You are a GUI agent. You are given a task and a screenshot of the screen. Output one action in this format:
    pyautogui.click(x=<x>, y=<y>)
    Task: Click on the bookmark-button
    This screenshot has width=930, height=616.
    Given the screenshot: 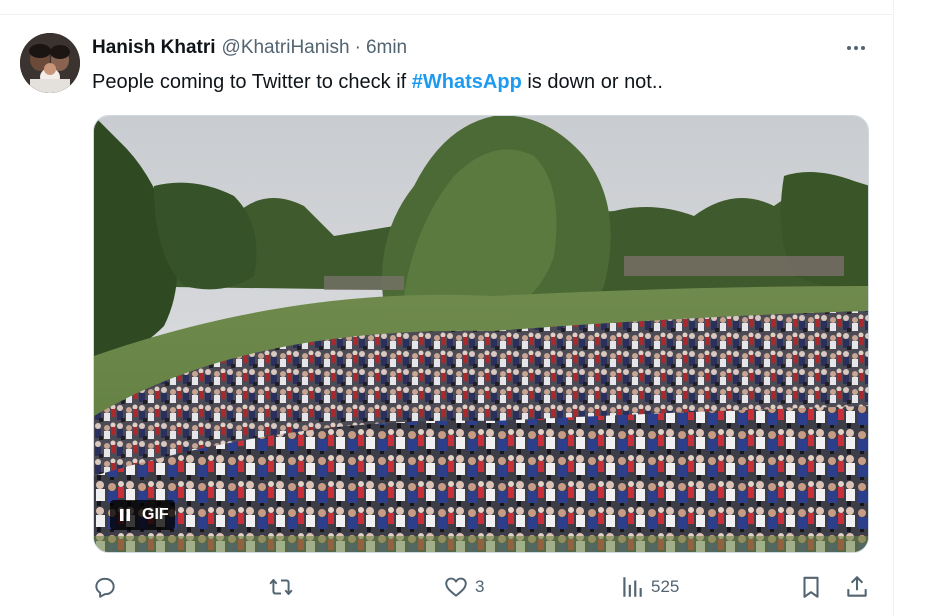 What is the action you would take?
    pyautogui.click(x=811, y=587)
    